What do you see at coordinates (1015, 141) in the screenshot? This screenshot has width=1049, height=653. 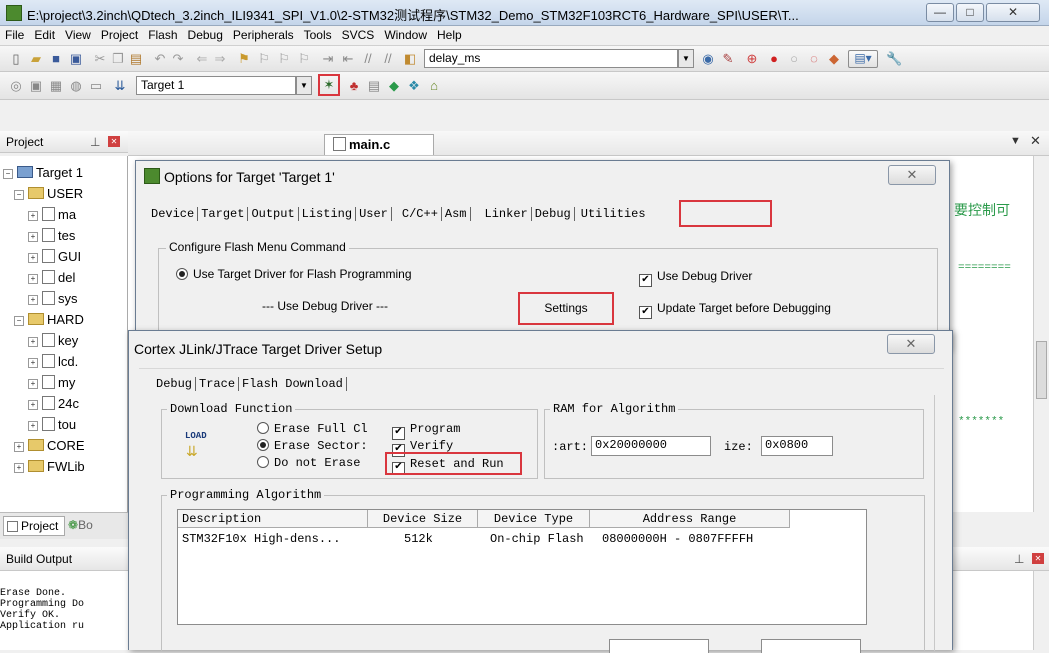 I see `editor-list-icon: ▼` at bounding box center [1015, 141].